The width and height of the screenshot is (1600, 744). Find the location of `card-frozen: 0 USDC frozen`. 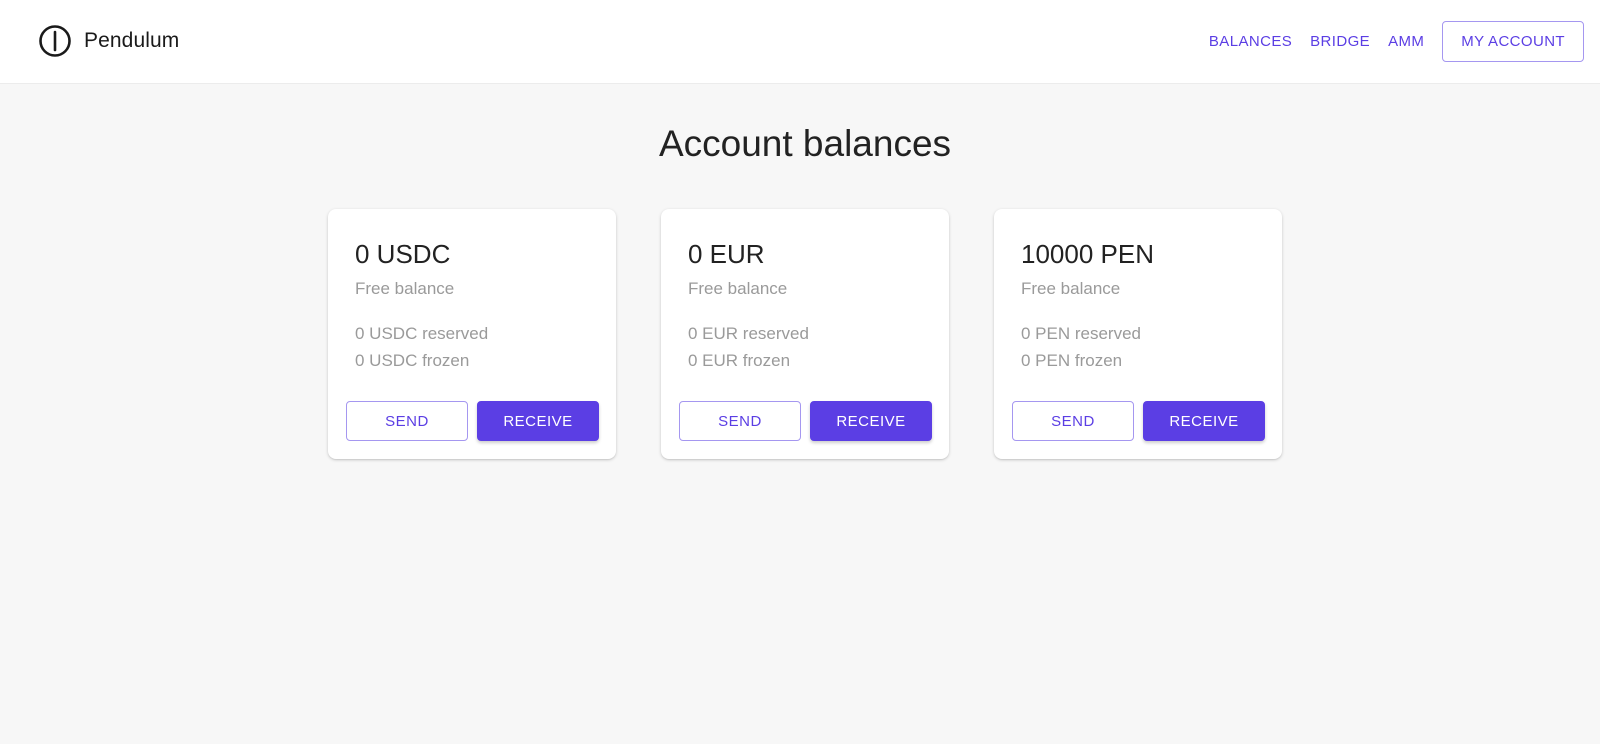

card-frozen: 0 USDC frozen is located at coordinates (412, 360).